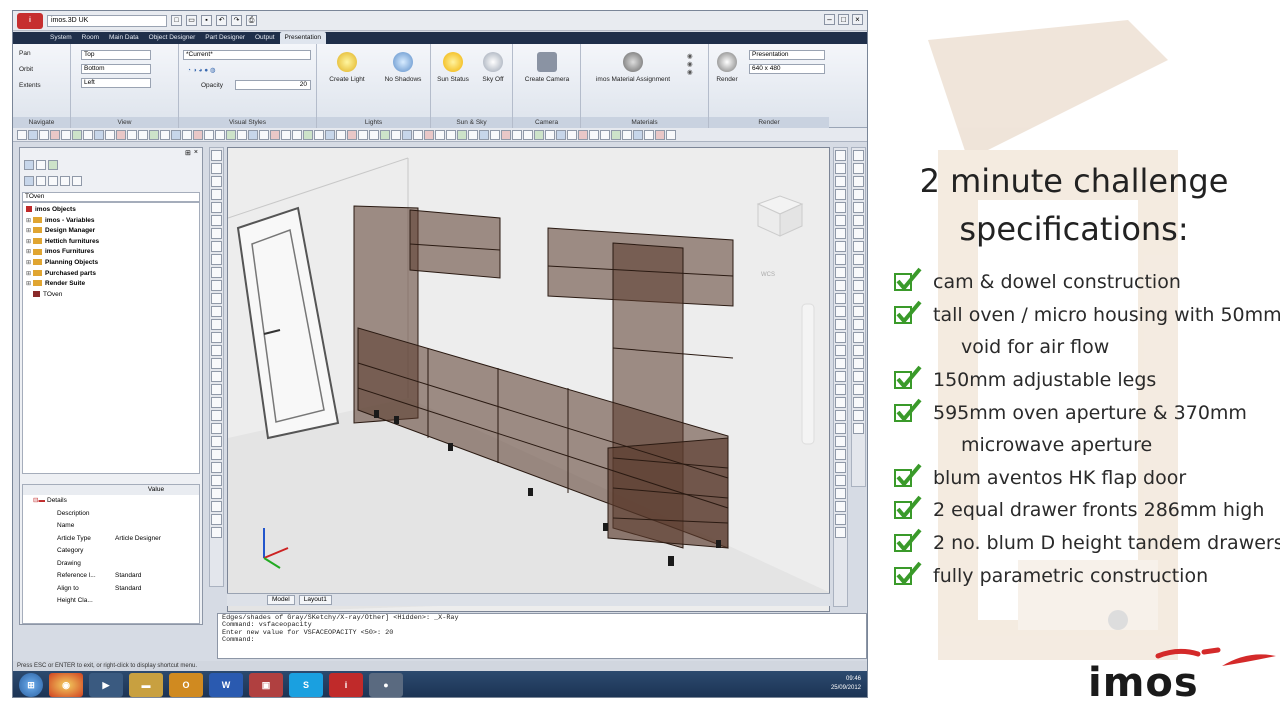 The image size is (1280, 720). I want to click on extents-button: Extents, so click(30, 85).